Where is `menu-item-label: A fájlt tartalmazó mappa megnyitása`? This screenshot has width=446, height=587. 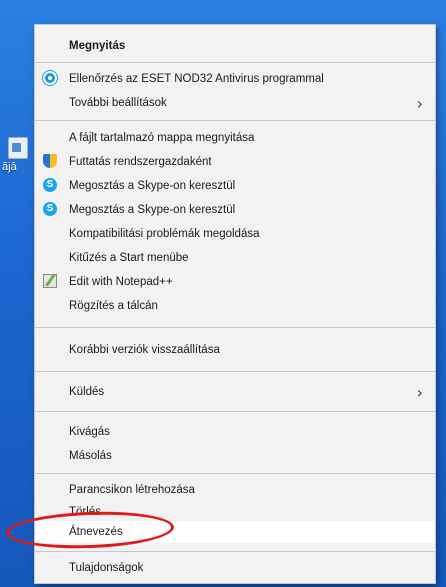
menu-item-label: A fájlt tartalmazó mappa megnyitása is located at coordinates (162, 138).